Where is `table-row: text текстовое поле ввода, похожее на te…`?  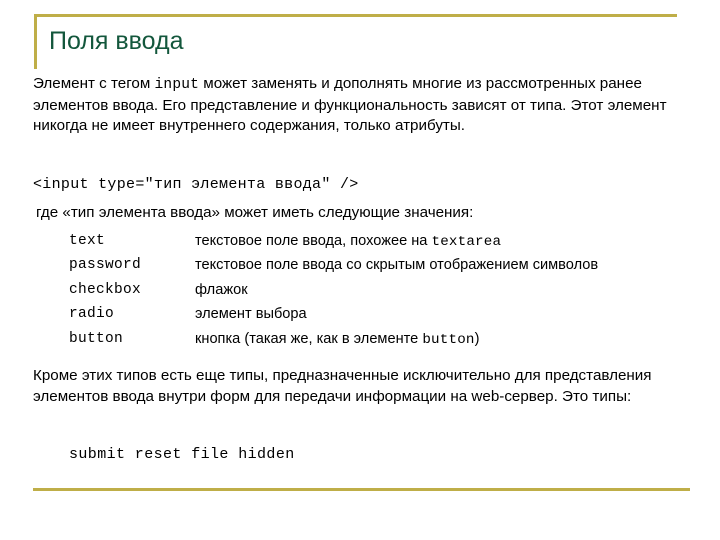 table-row: text текстовое поле ввода, похожее на te… is located at coordinates (376, 242).